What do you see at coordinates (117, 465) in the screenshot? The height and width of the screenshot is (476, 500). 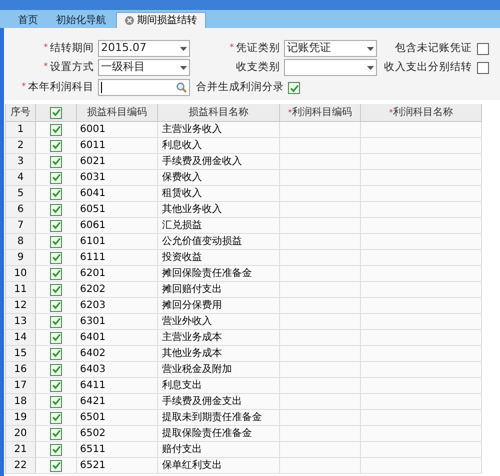 I see `table-cell: 6521` at bounding box center [117, 465].